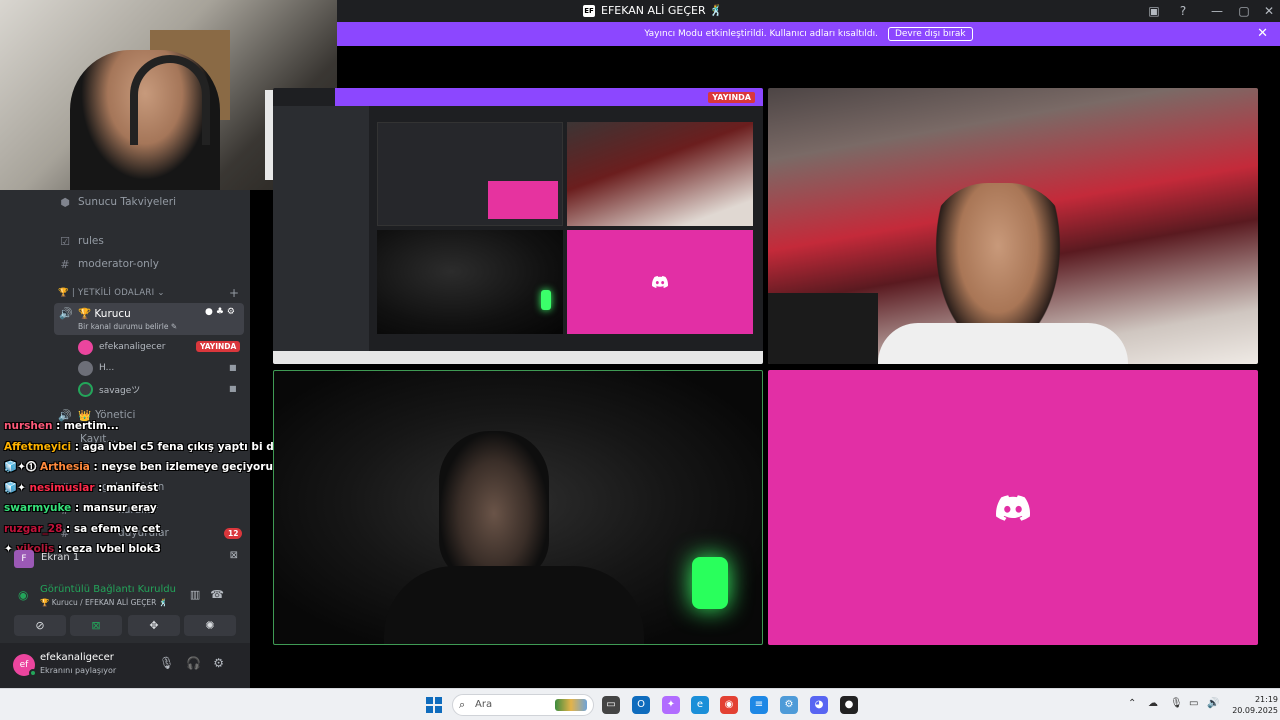  Describe the element at coordinates (789, 705) in the screenshot. I see `settings-icon: ⚙` at that location.